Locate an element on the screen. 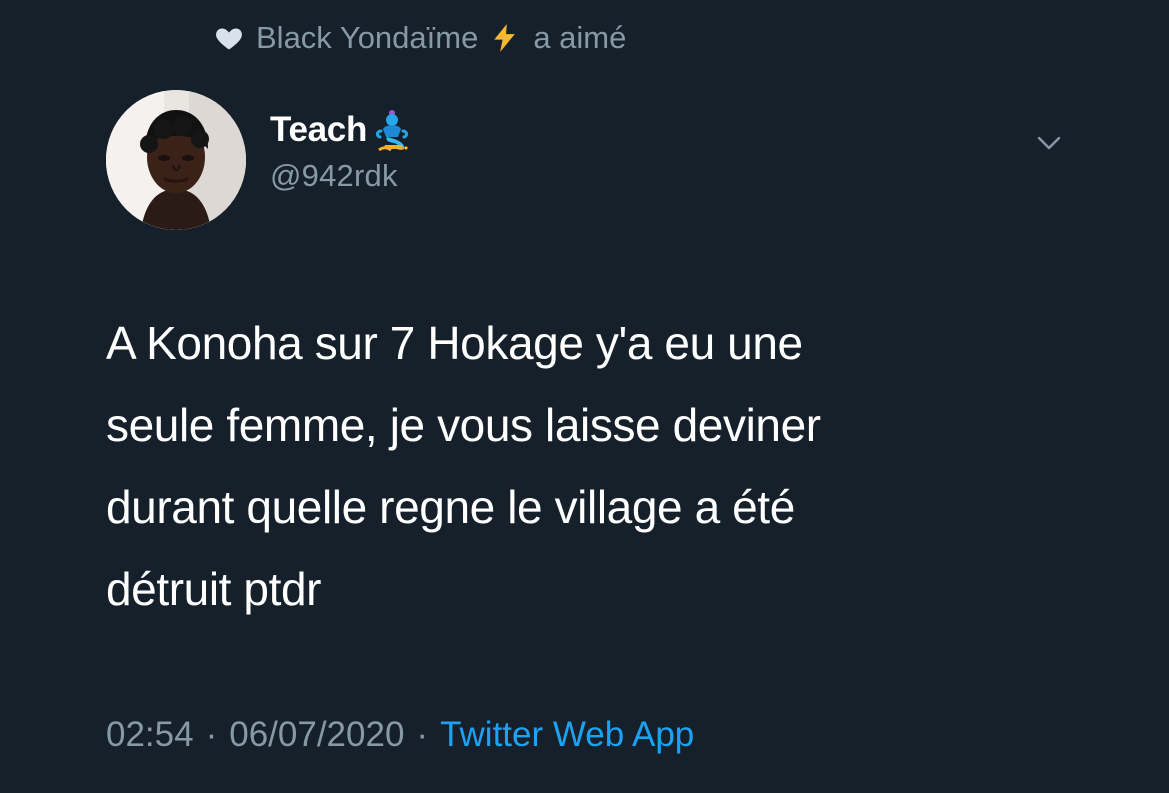 This screenshot has height=793, width=1169. genie-emoji-icon is located at coordinates (393, 130).